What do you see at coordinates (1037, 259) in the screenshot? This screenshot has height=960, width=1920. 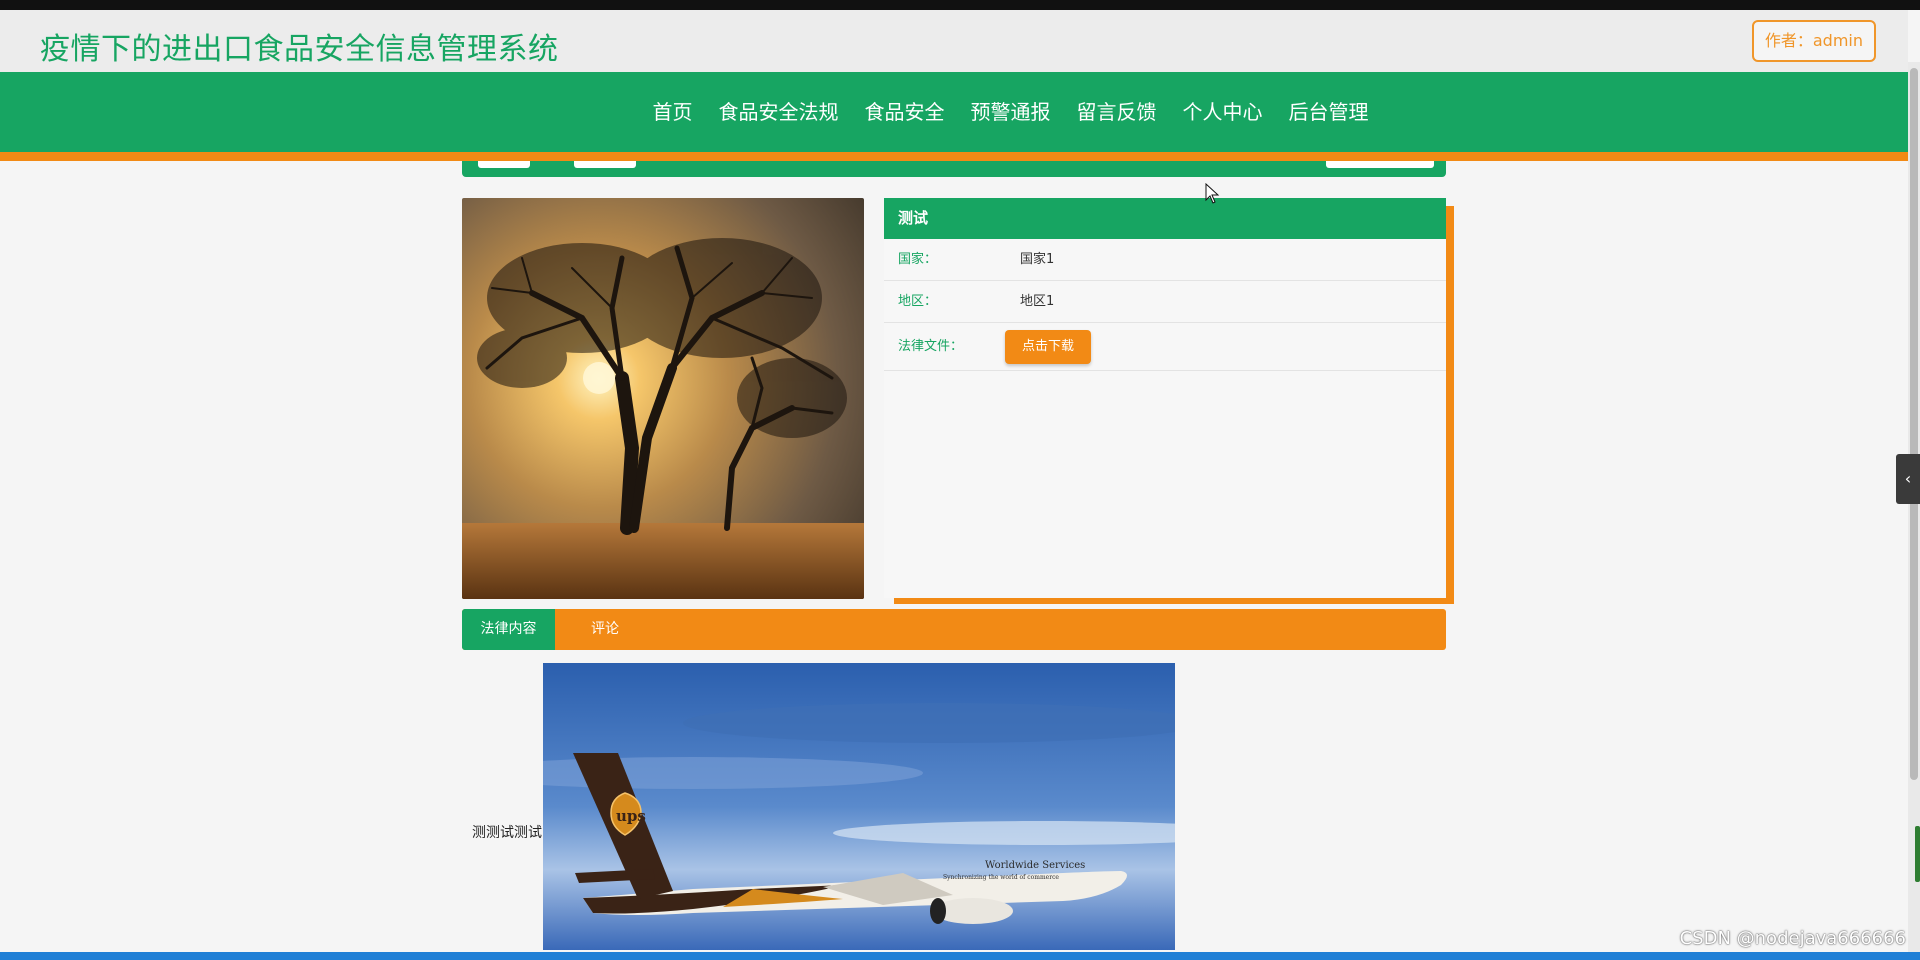 I see `country-value: 国家1` at bounding box center [1037, 259].